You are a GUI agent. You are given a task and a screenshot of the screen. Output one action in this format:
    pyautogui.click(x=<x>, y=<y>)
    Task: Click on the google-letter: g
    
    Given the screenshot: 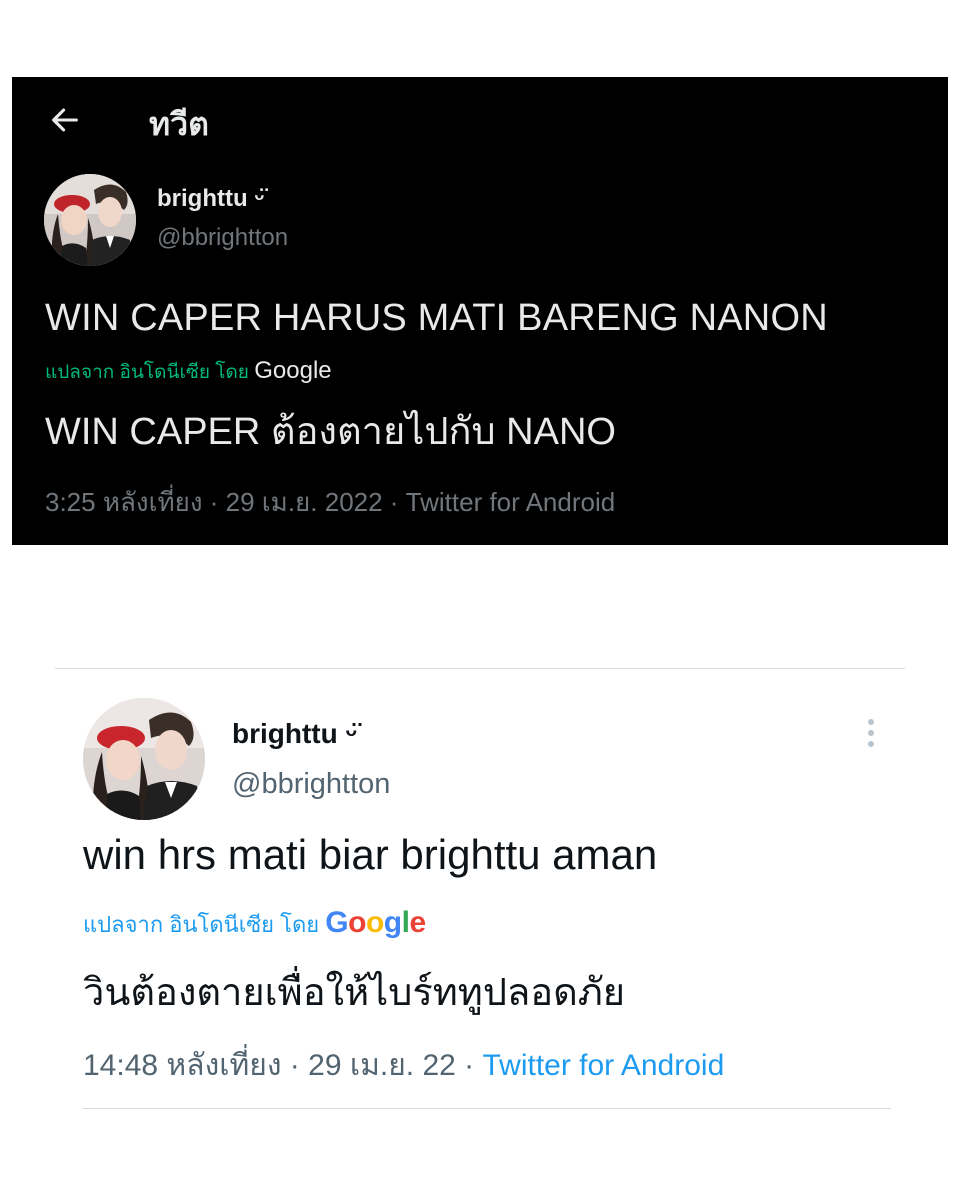 What is the action you would take?
    pyautogui.click(x=392, y=922)
    